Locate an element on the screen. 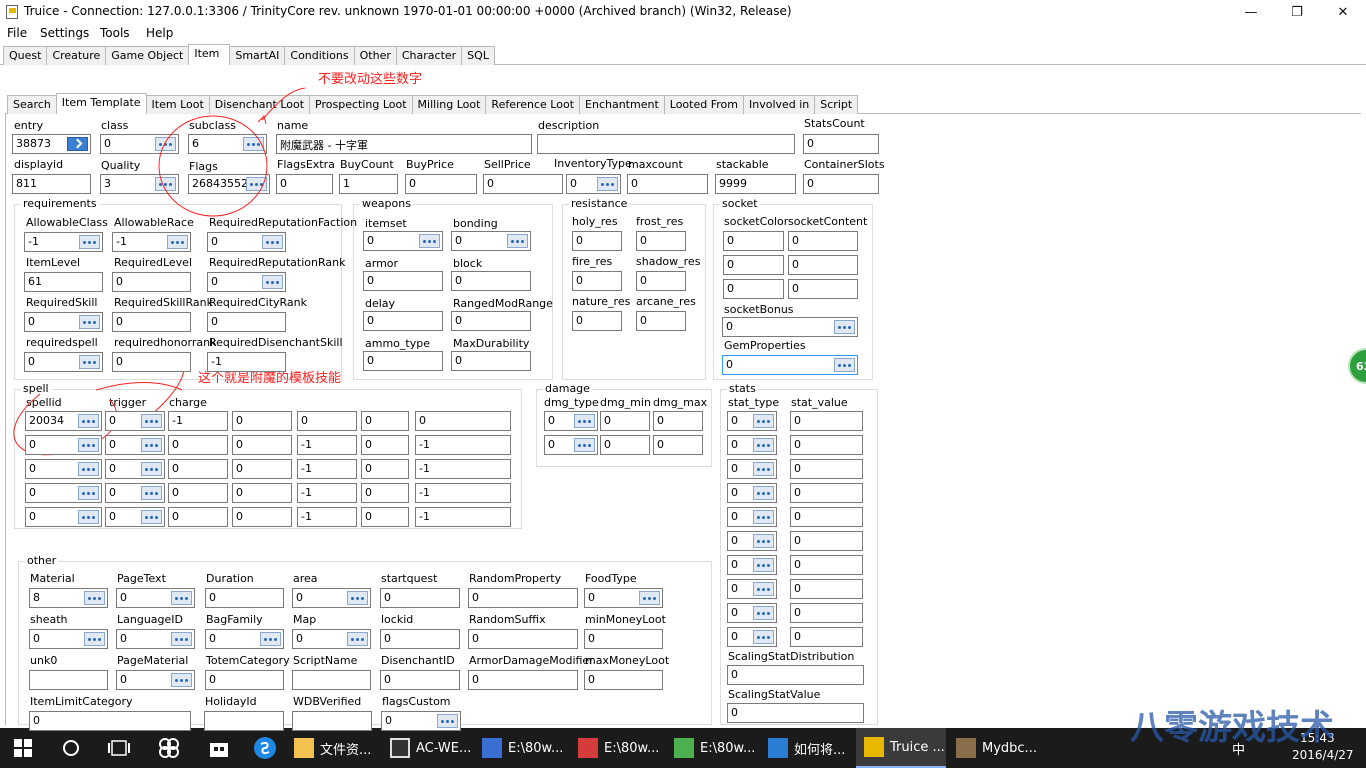 This screenshot has width=1366, height=768. spell-cell-0-5: 0 is located at coordinates (385, 421).